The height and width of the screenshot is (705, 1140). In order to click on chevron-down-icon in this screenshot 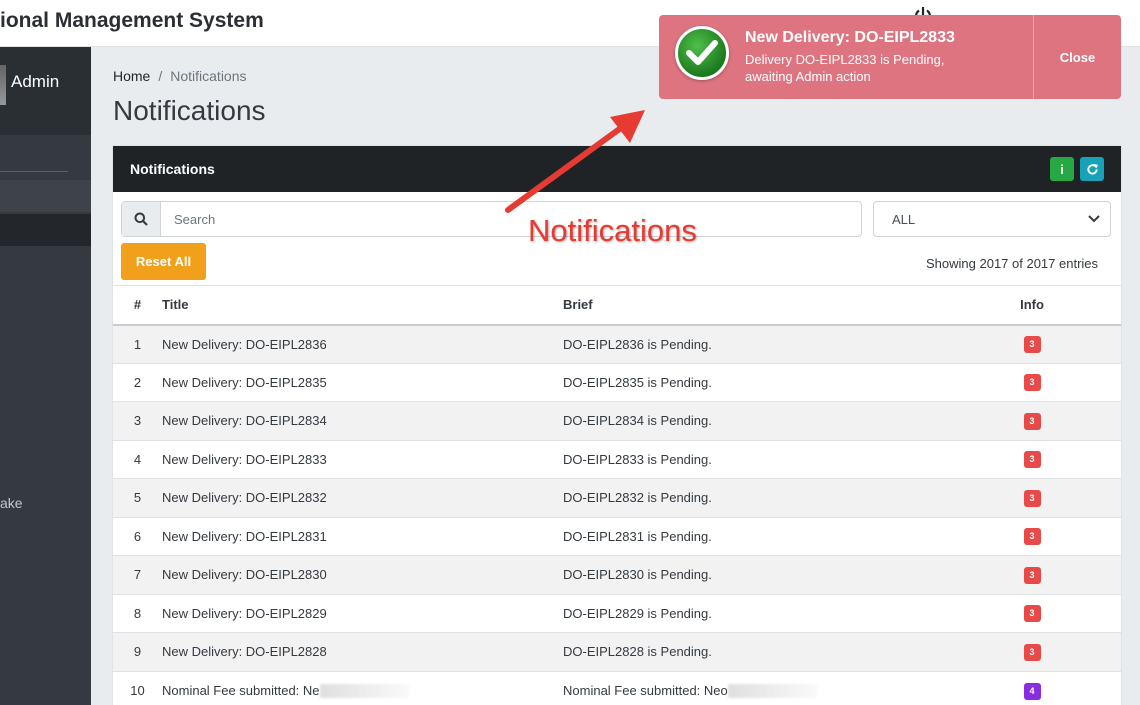, I will do `click(1094, 219)`.